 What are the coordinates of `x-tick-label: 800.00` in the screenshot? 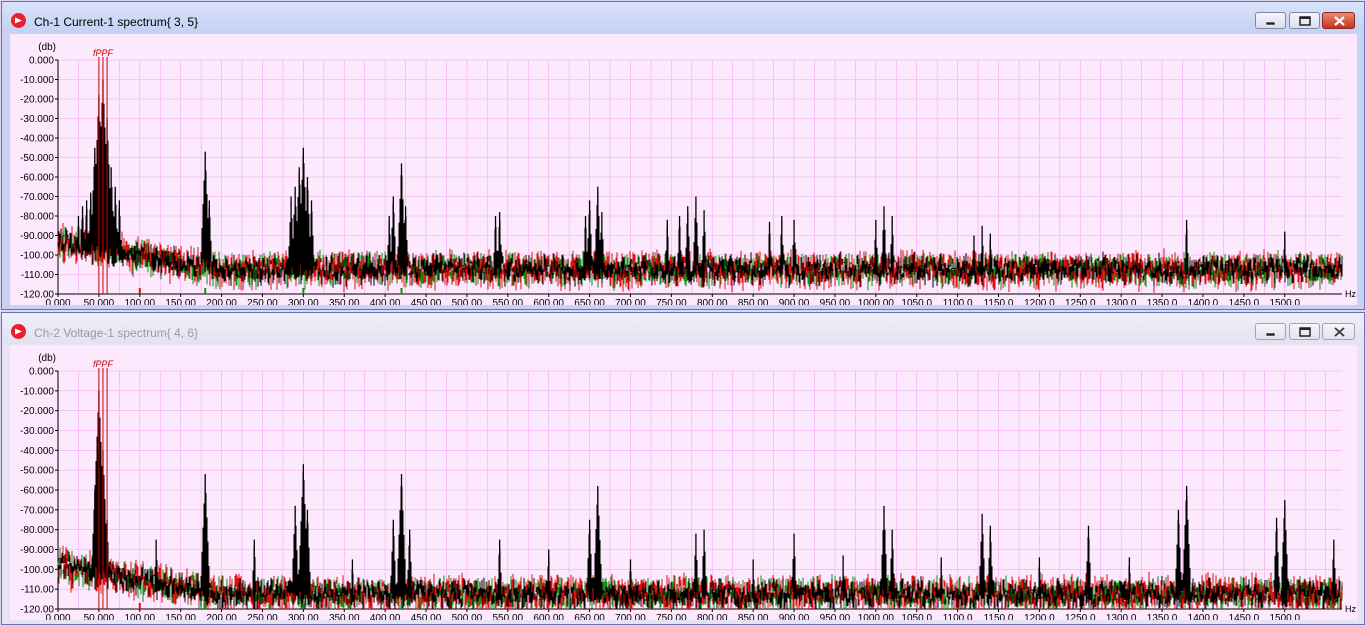 It's located at (712, 301).